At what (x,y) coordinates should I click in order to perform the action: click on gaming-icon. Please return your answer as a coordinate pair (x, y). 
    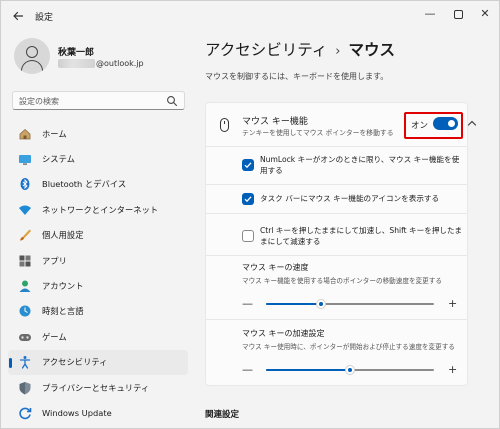
    Looking at the image, I should click on (25, 337).